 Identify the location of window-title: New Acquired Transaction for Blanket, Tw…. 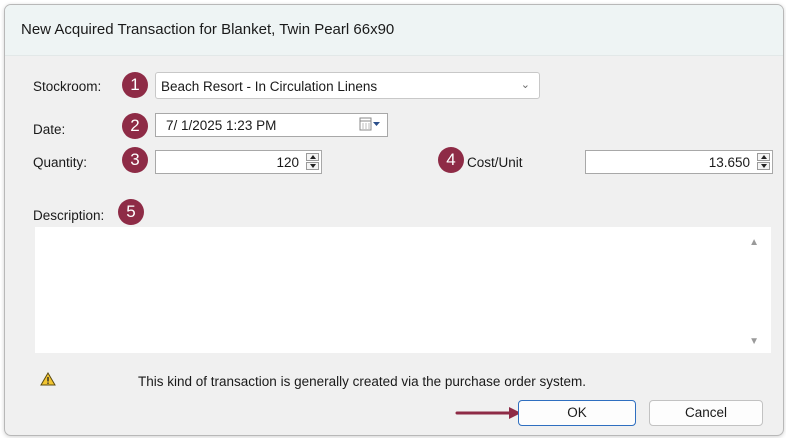
(208, 29).